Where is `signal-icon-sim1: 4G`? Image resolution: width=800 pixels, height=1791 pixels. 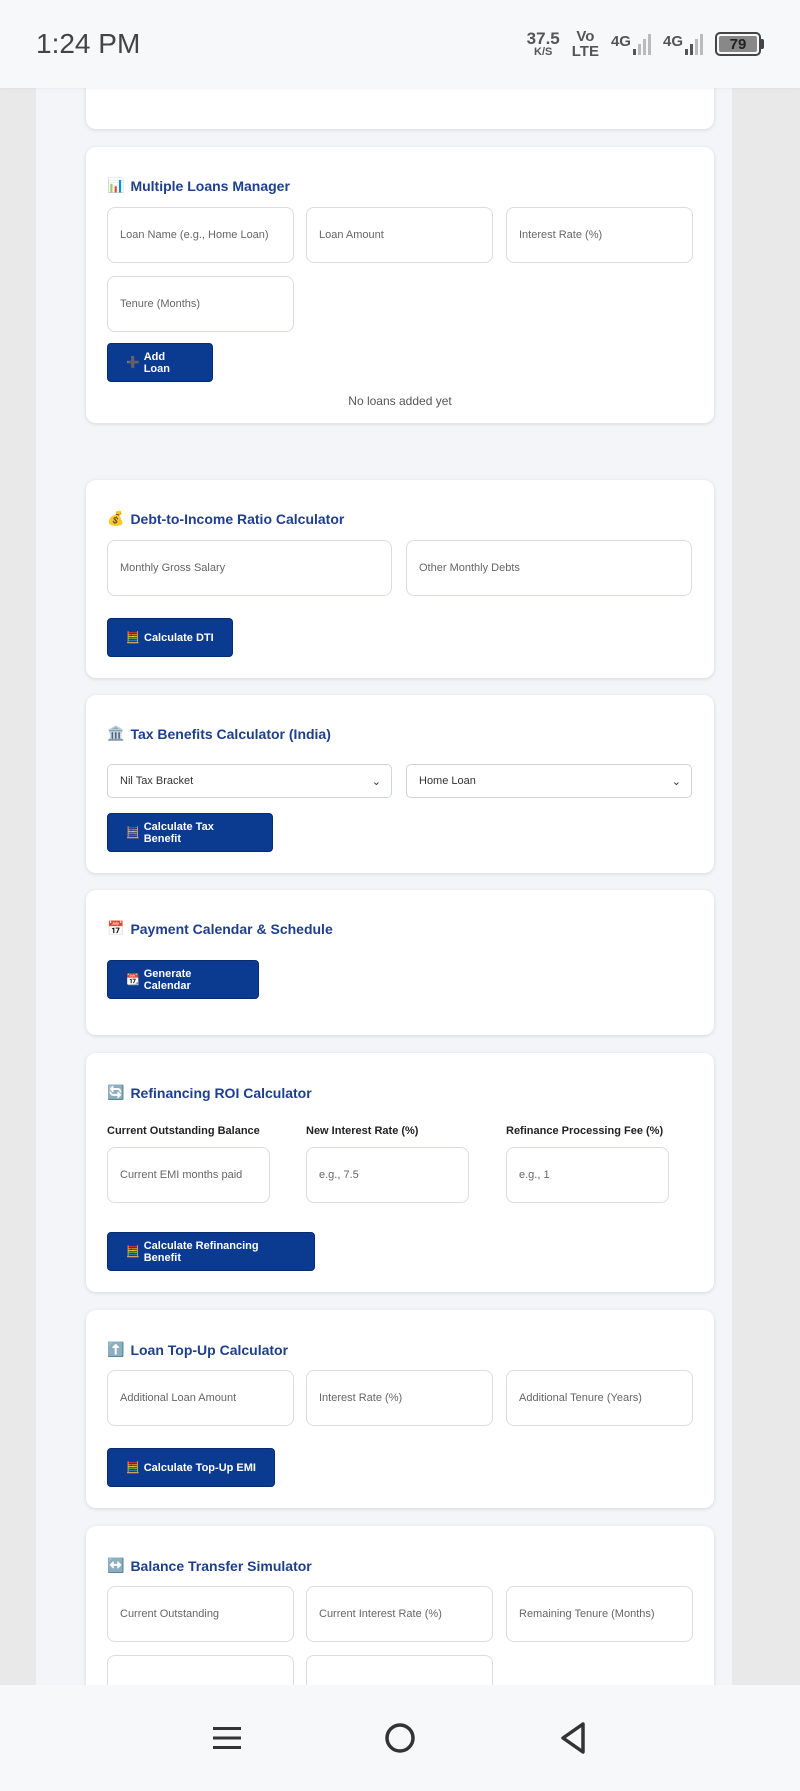 signal-icon-sim1: 4G is located at coordinates (631, 44).